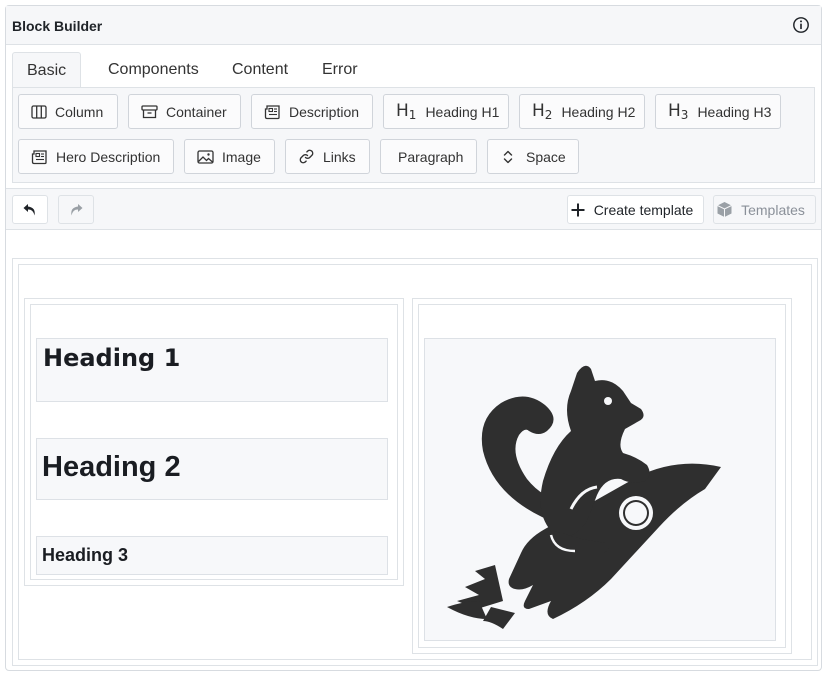 This screenshot has width=828, height=682. What do you see at coordinates (108, 156) in the screenshot?
I see `block-label: Hero Description` at bounding box center [108, 156].